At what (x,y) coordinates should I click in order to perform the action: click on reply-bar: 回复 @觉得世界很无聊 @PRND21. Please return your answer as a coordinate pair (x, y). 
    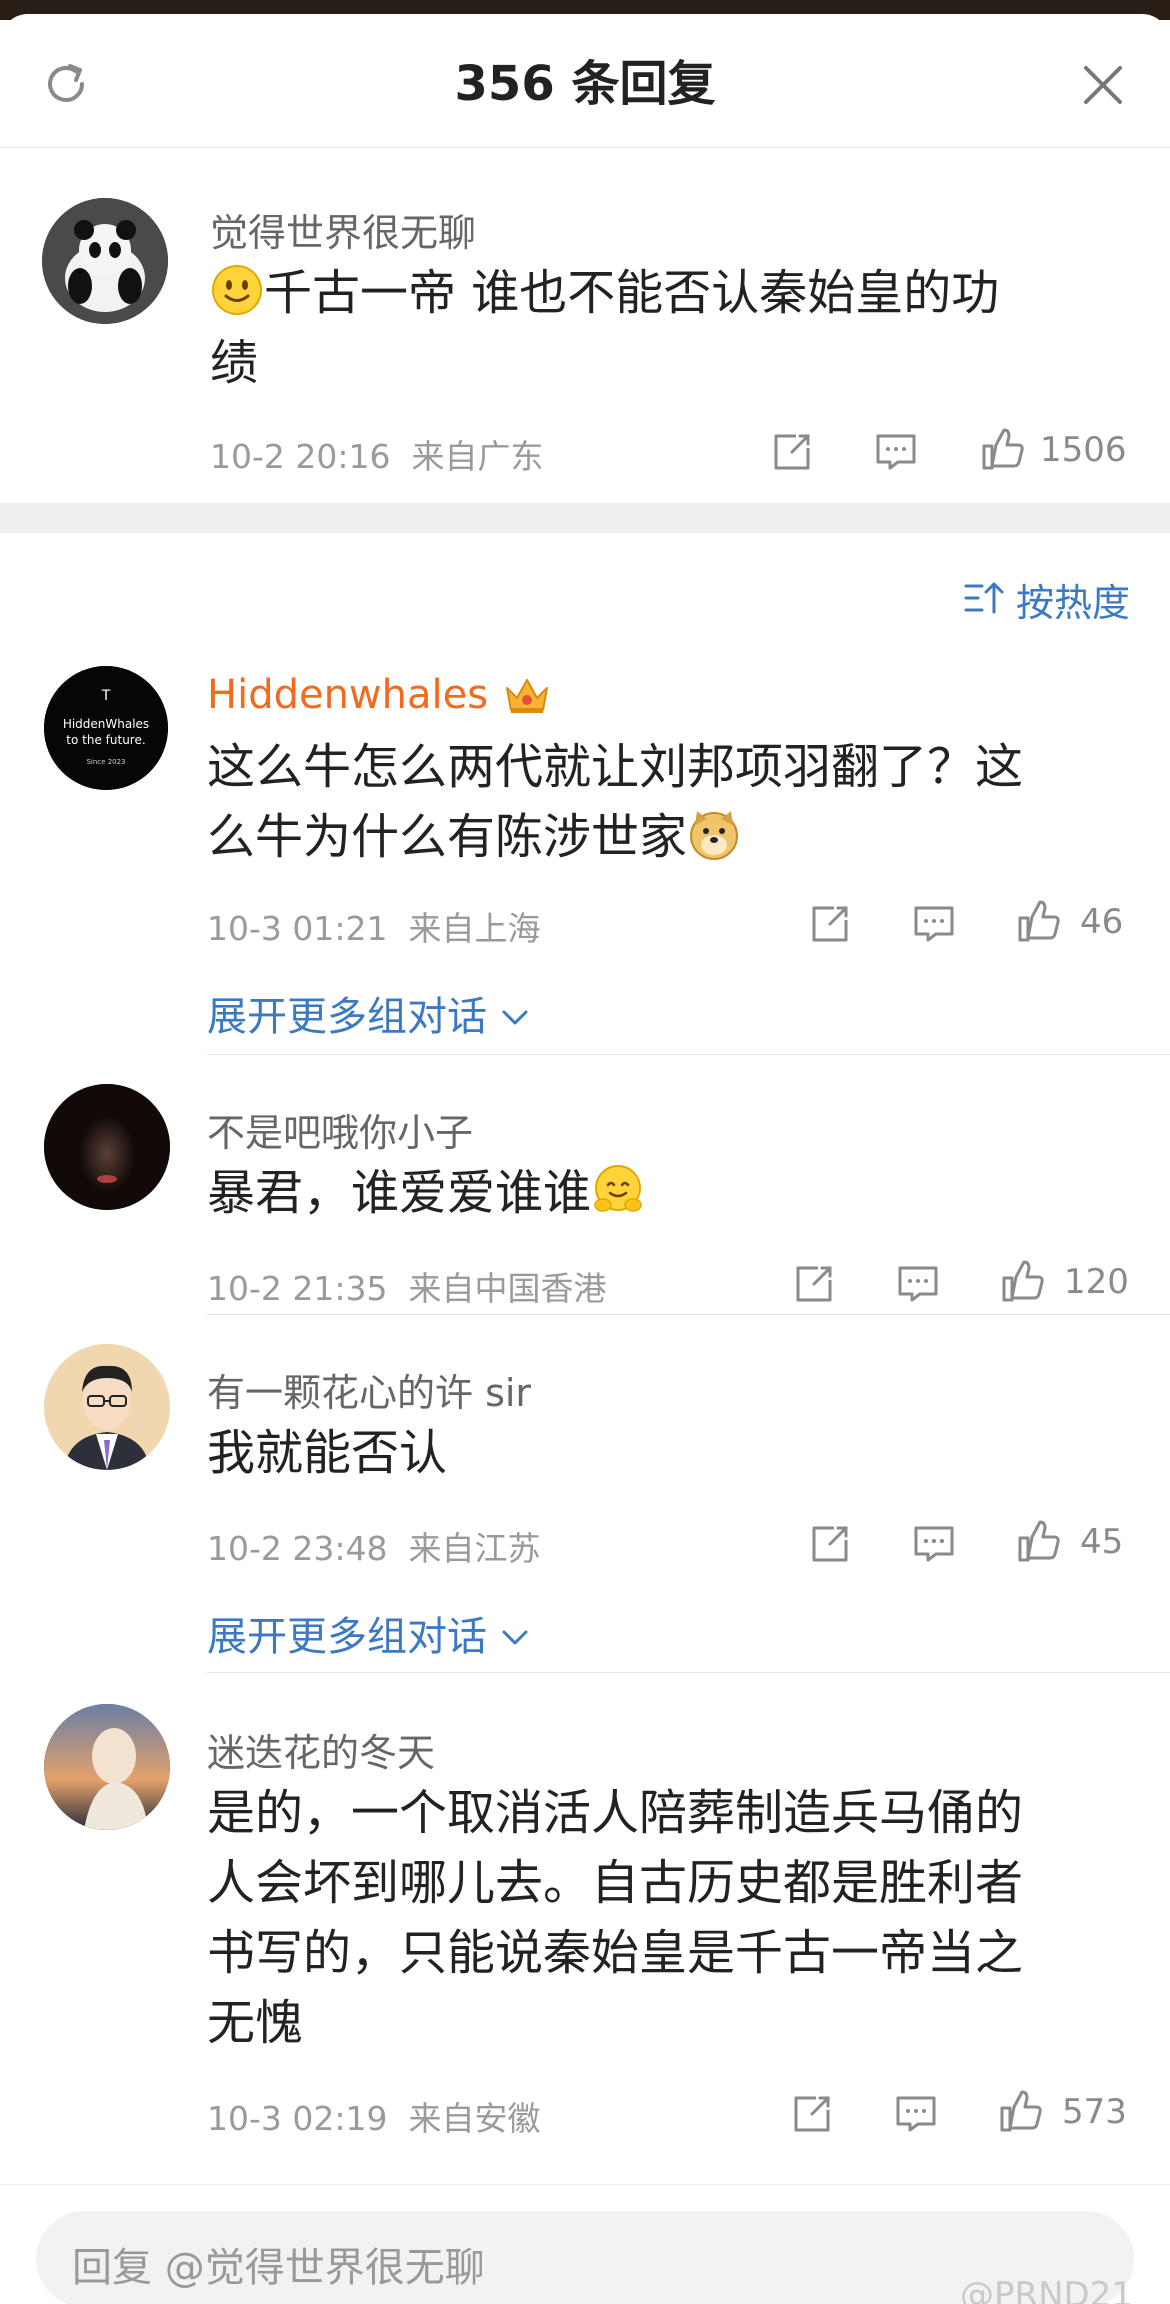
    Looking at the image, I should click on (585, 2244).